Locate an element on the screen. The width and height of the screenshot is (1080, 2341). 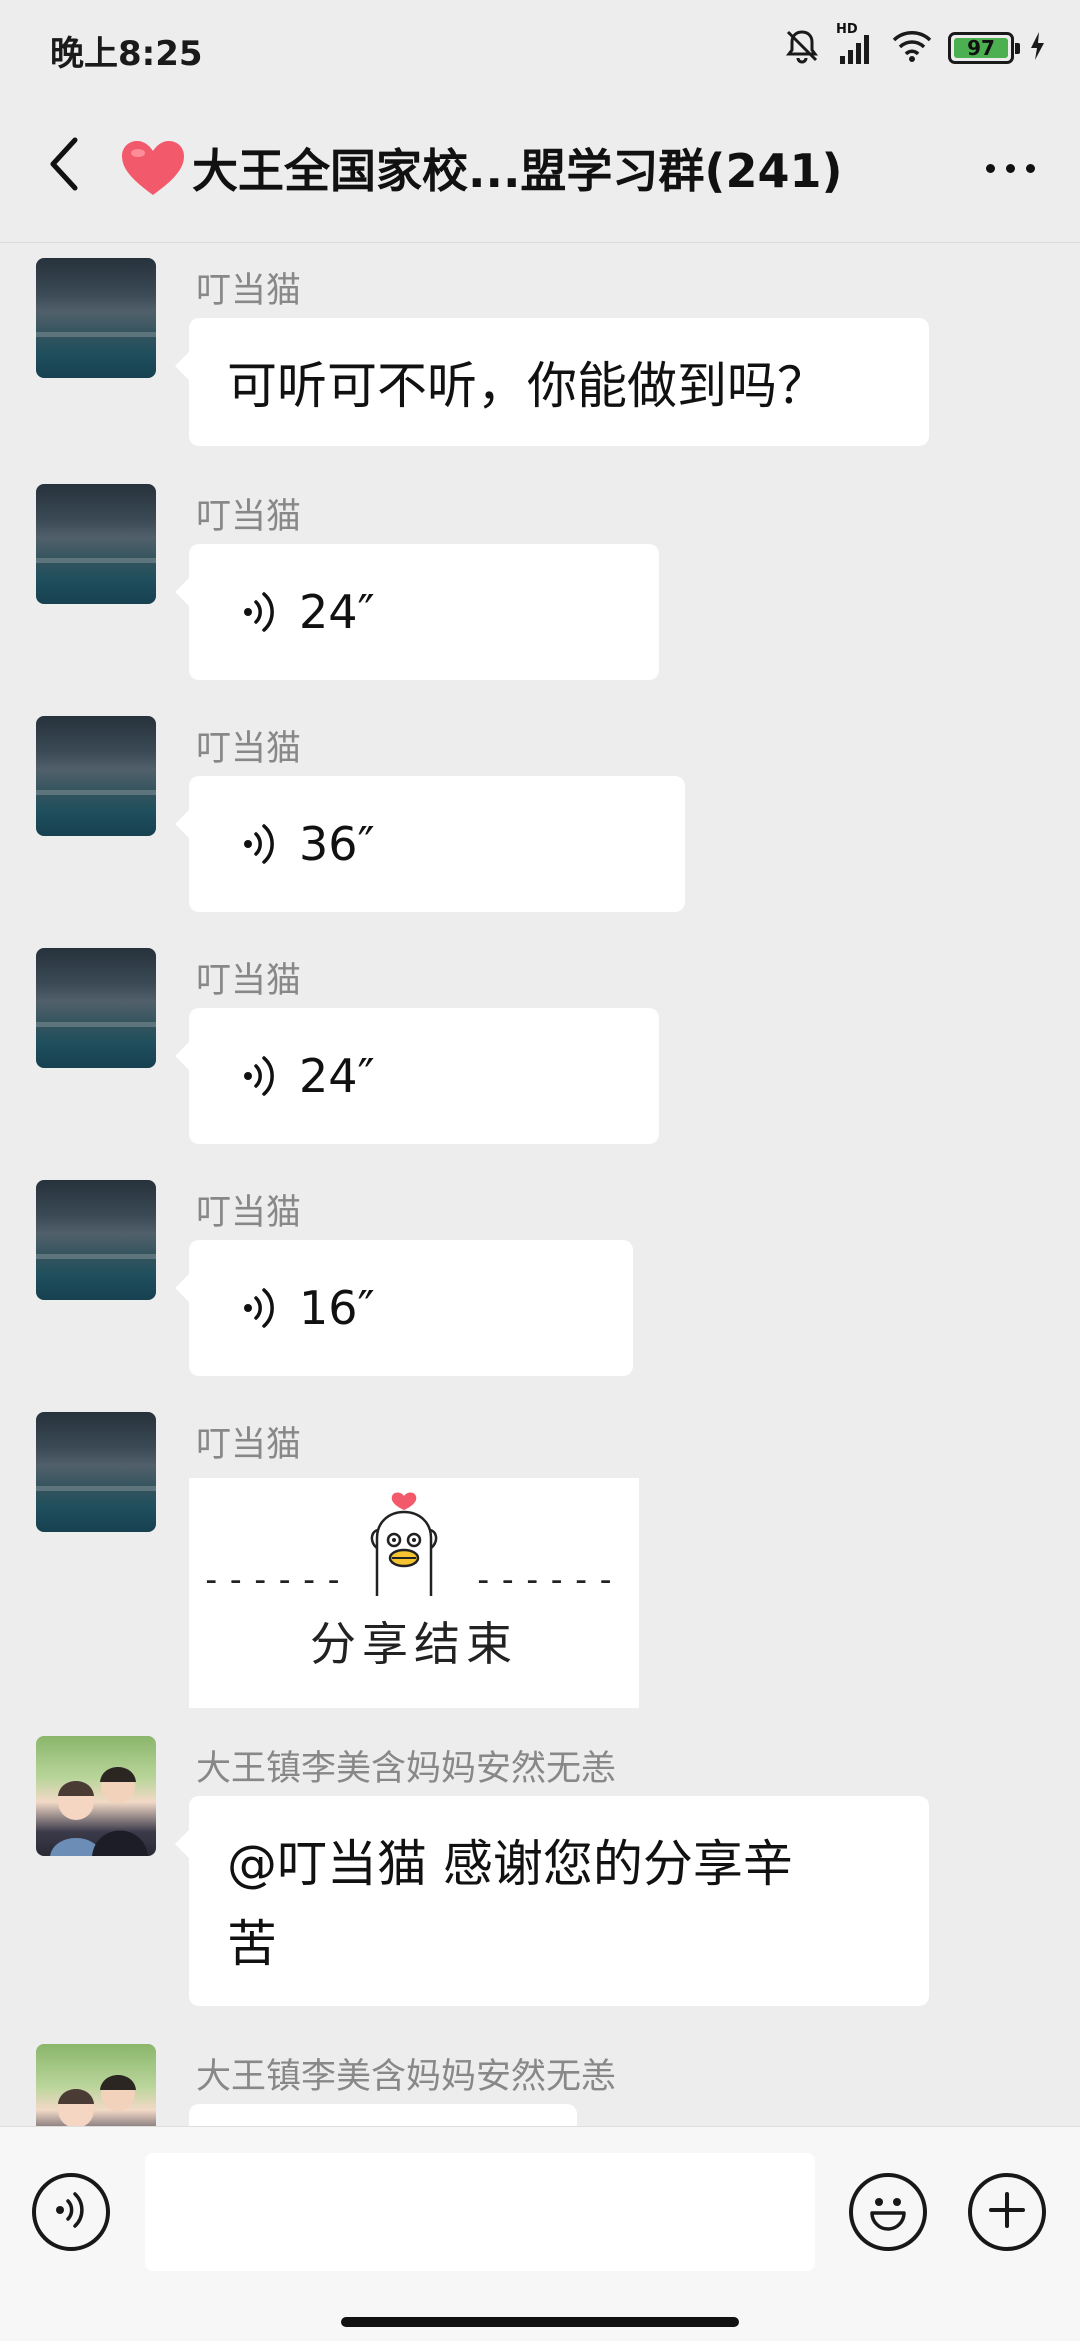
duck-sticker-icon is located at coordinates (404, 1549).